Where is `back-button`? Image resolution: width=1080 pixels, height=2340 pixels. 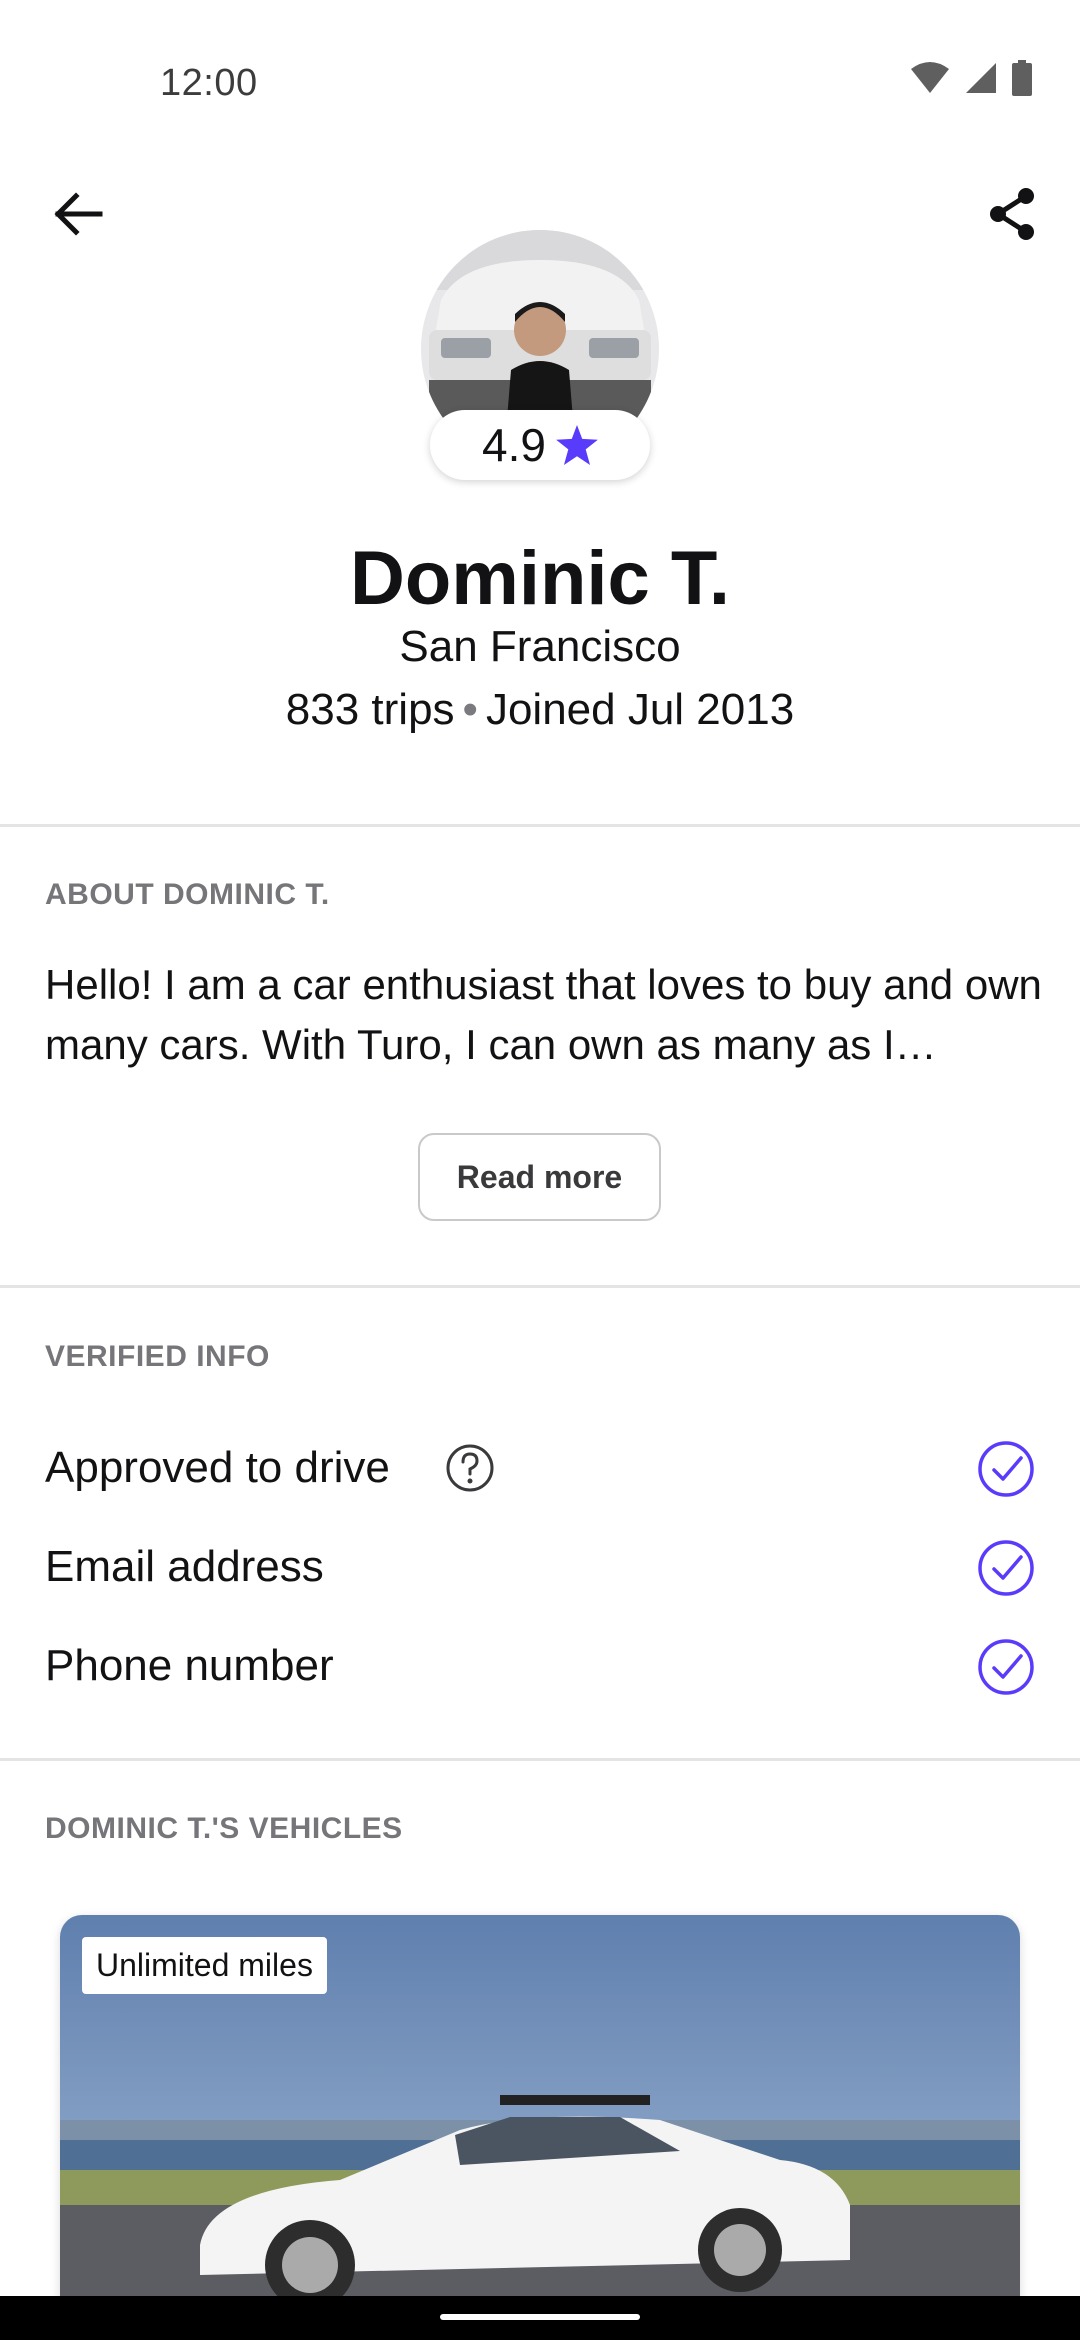
back-button is located at coordinates (78, 214).